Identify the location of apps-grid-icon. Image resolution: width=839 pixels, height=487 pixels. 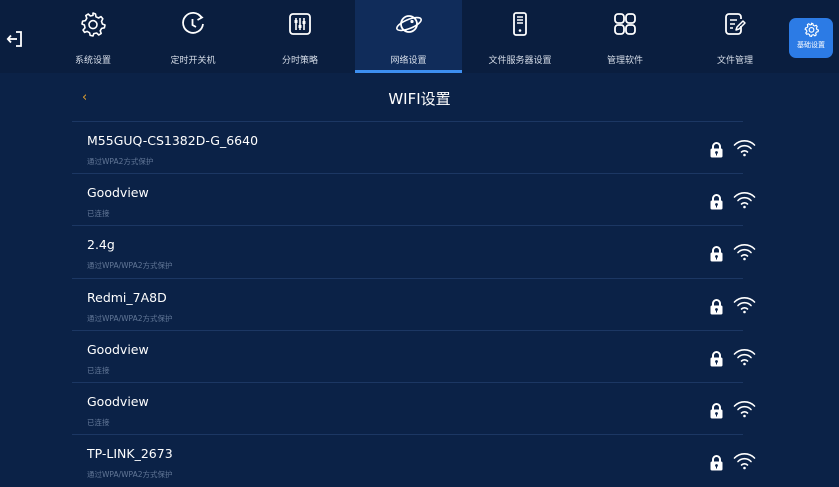
(625, 24).